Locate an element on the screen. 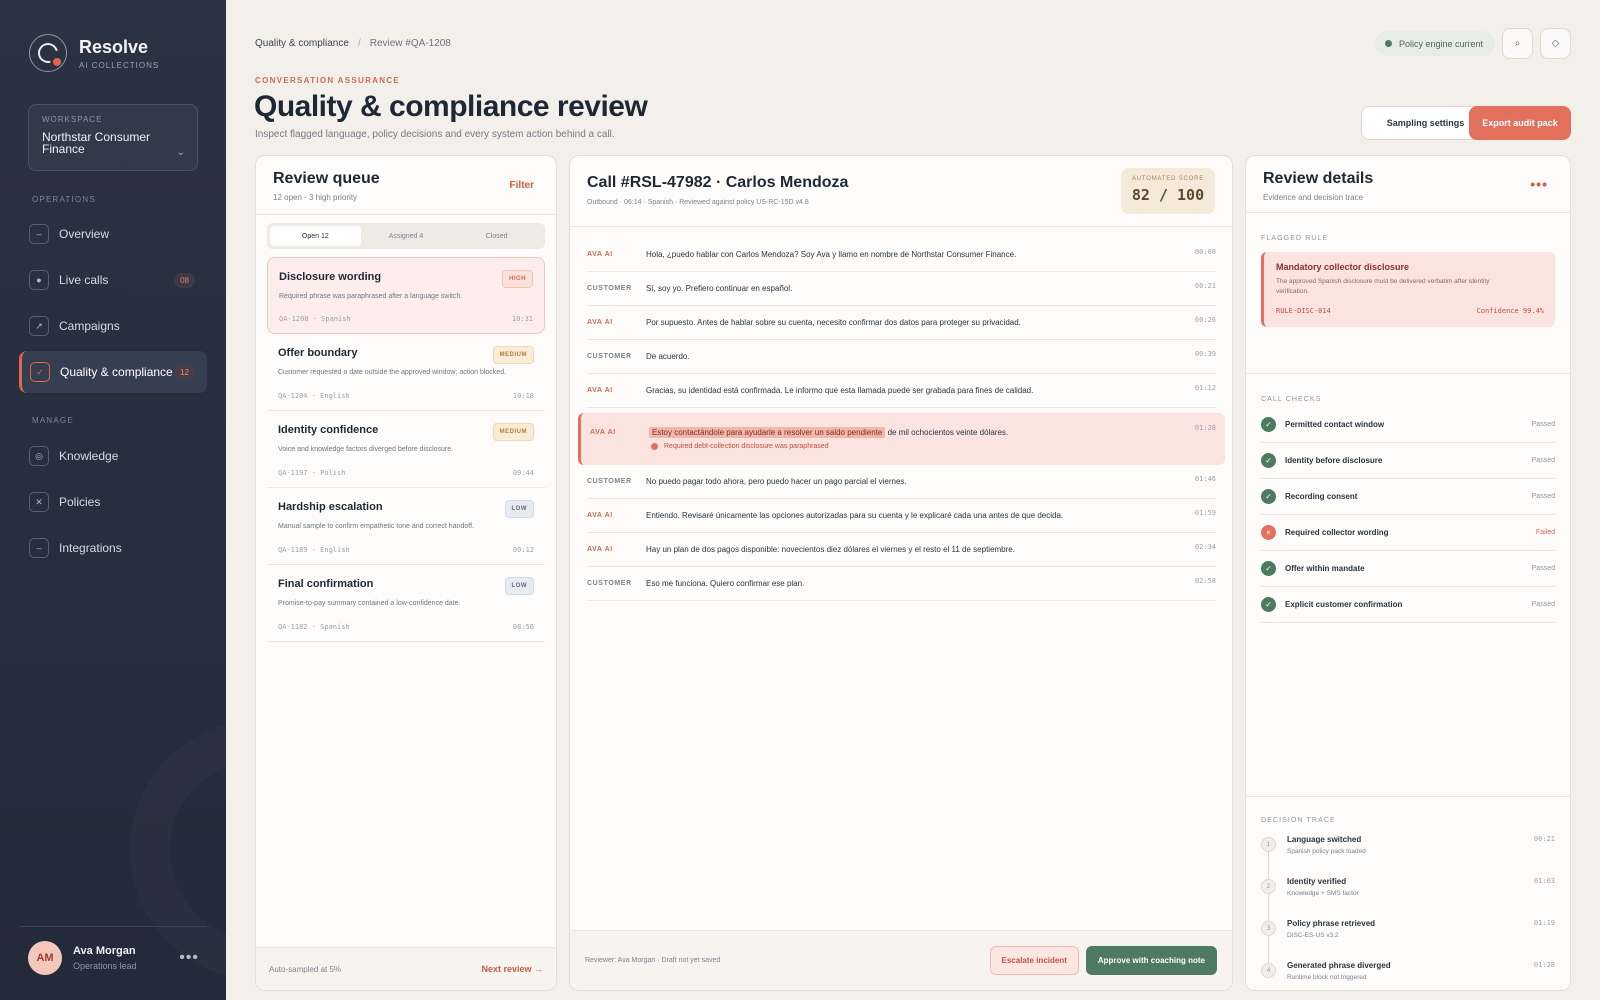  sidebar-item-live-calls: ● Live calls 08 is located at coordinates (113, 280).